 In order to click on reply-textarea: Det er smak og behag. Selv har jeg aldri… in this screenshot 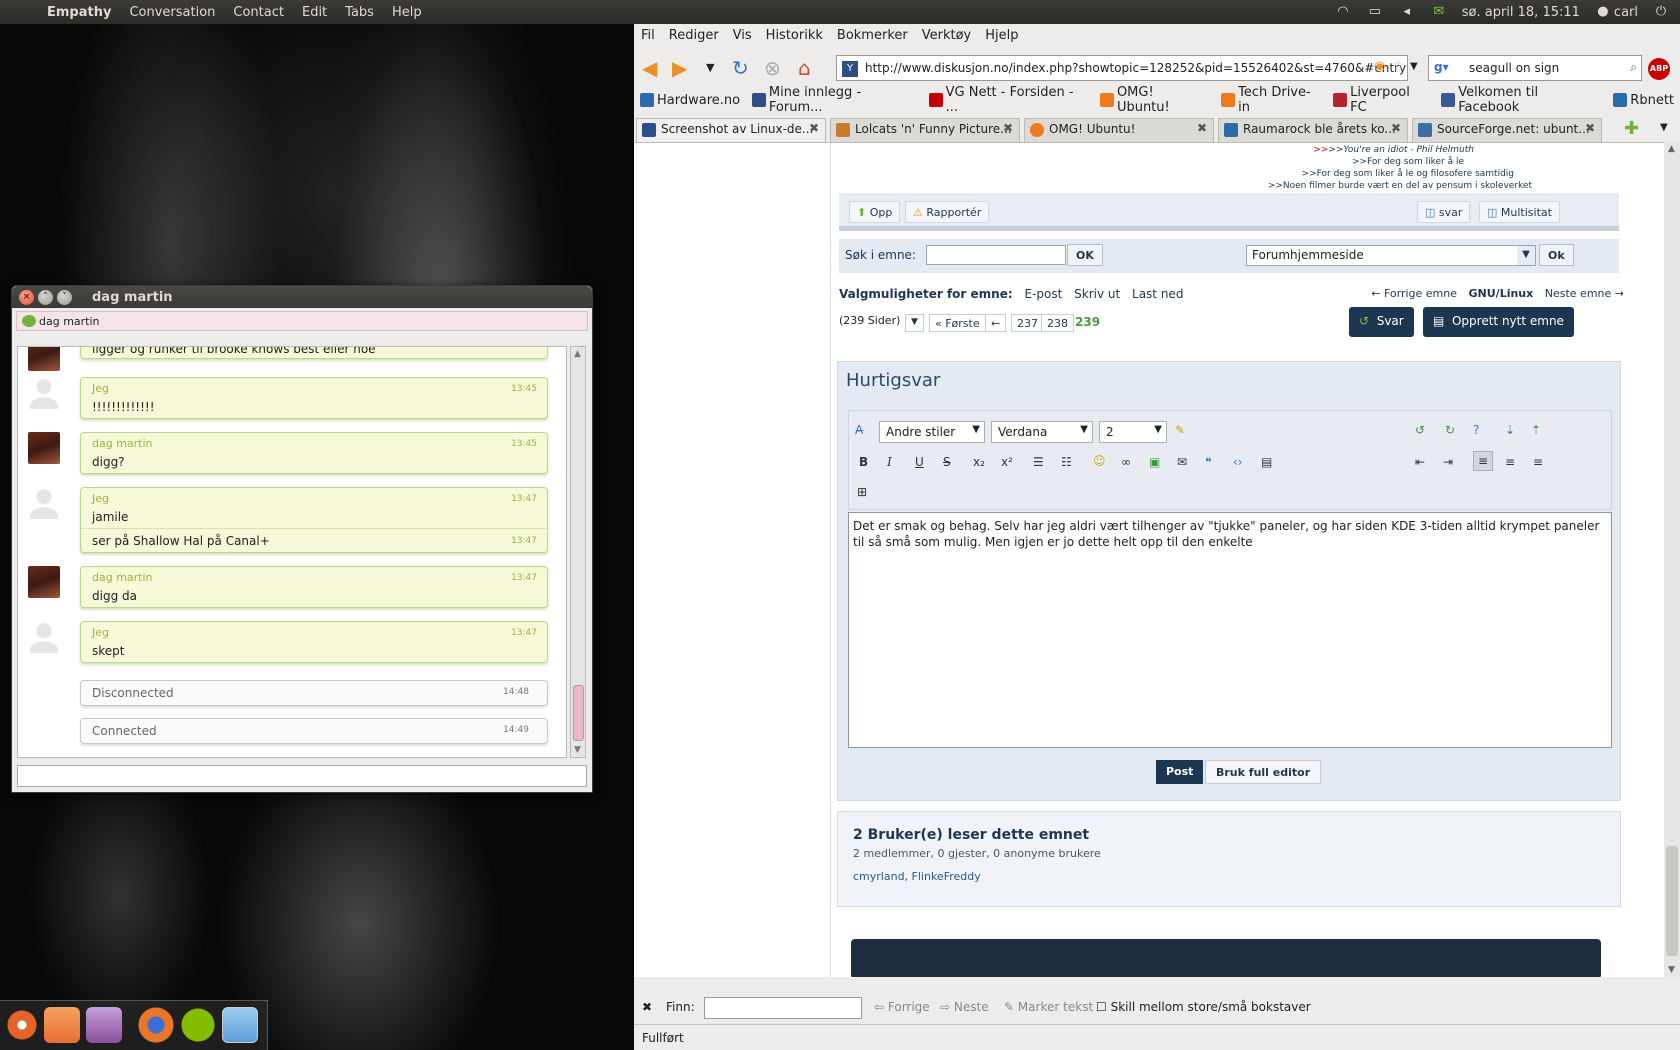, I will do `click(1230, 630)`.